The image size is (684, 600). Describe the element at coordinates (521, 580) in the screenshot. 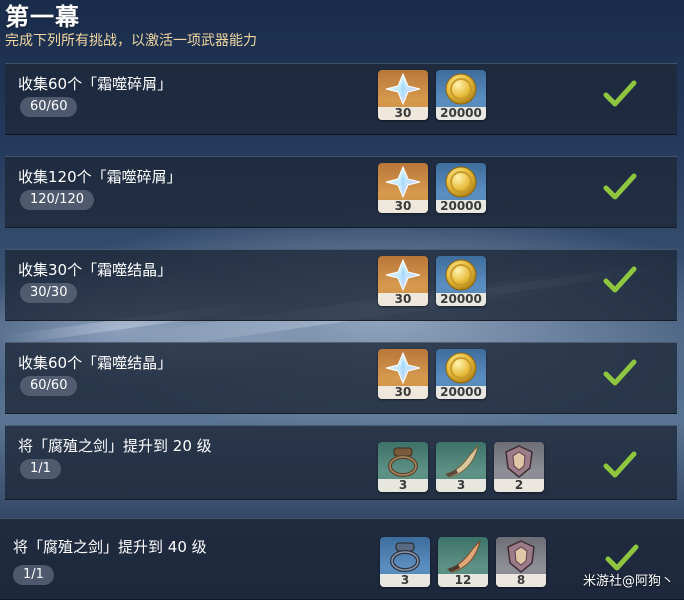

I see `reward-count: 8` at that location.